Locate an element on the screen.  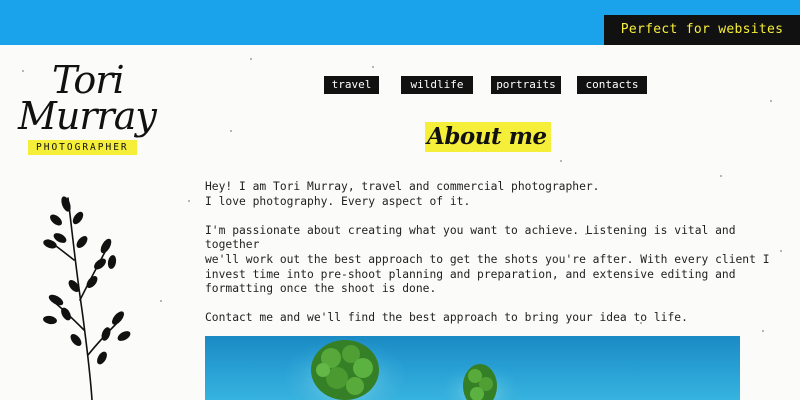
islands-illustration is located at coordinates (401, 369).